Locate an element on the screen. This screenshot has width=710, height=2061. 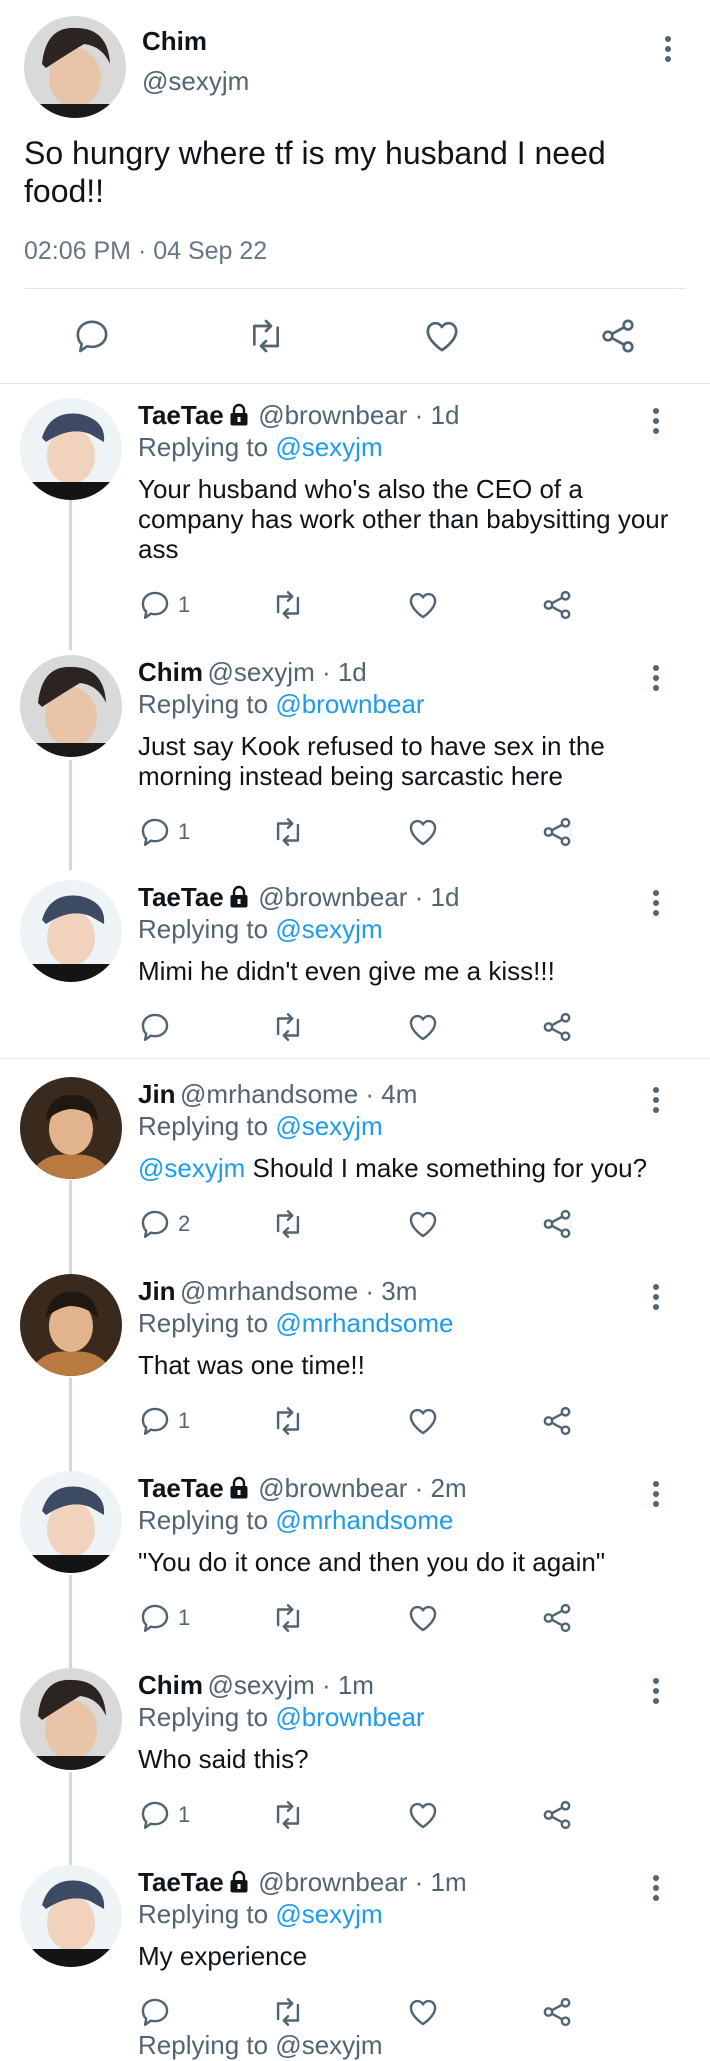
reply-text-line: That was one time!! is located at coordinates (251, 1365).